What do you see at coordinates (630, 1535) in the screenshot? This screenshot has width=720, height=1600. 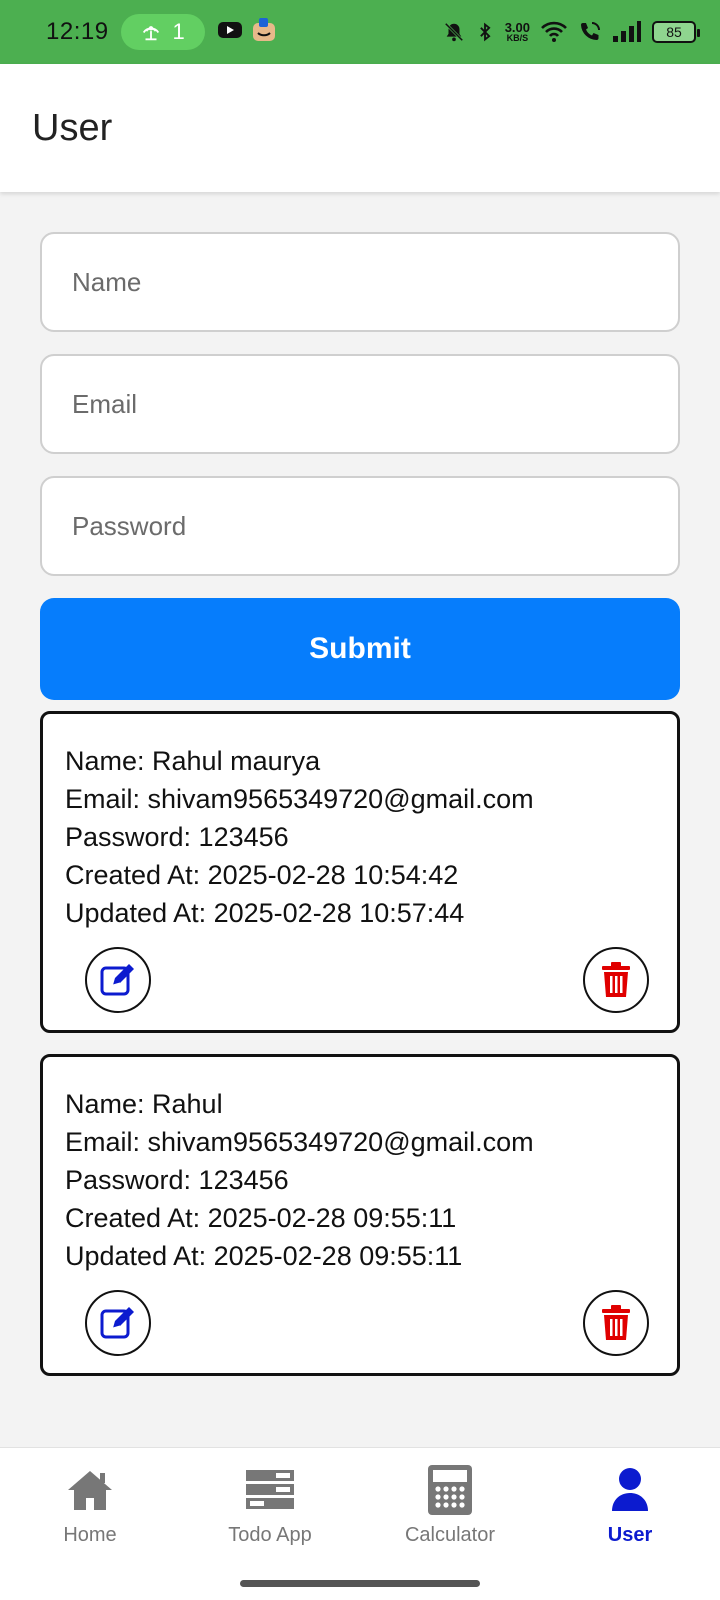 I see `nav-label-user: User` at bounding box center [630, 1535].